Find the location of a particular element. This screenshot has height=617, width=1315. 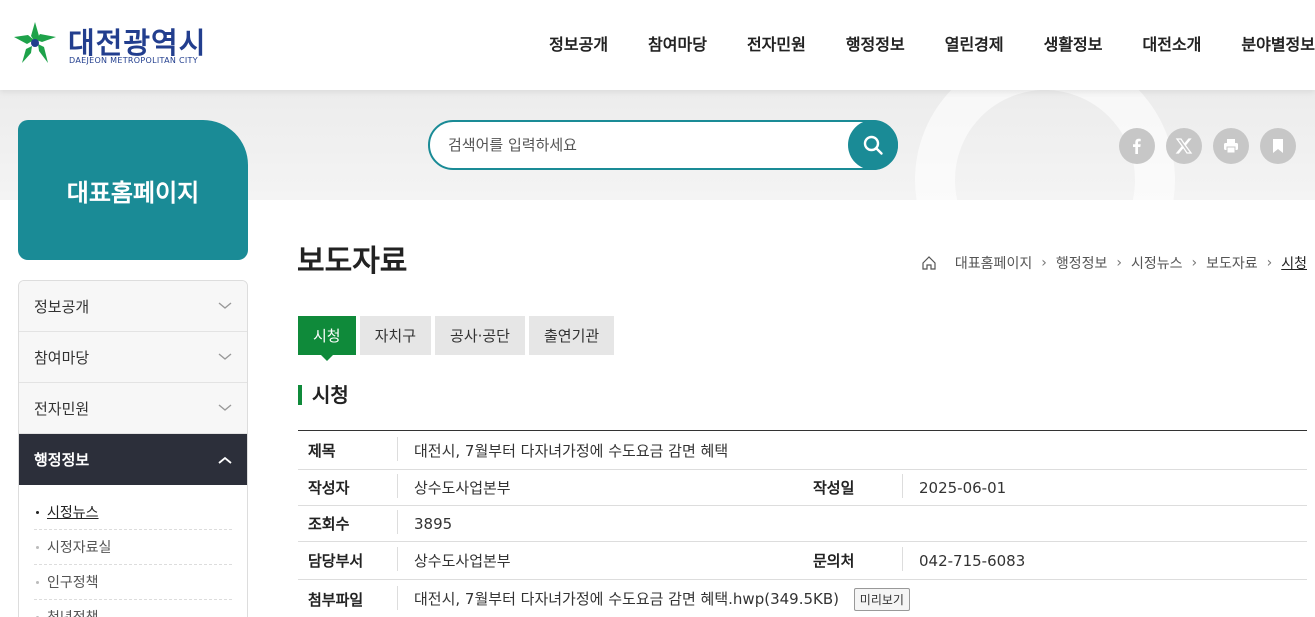

gnb-item-open-economy: 열린경제 is located at coordinates (974, 43).